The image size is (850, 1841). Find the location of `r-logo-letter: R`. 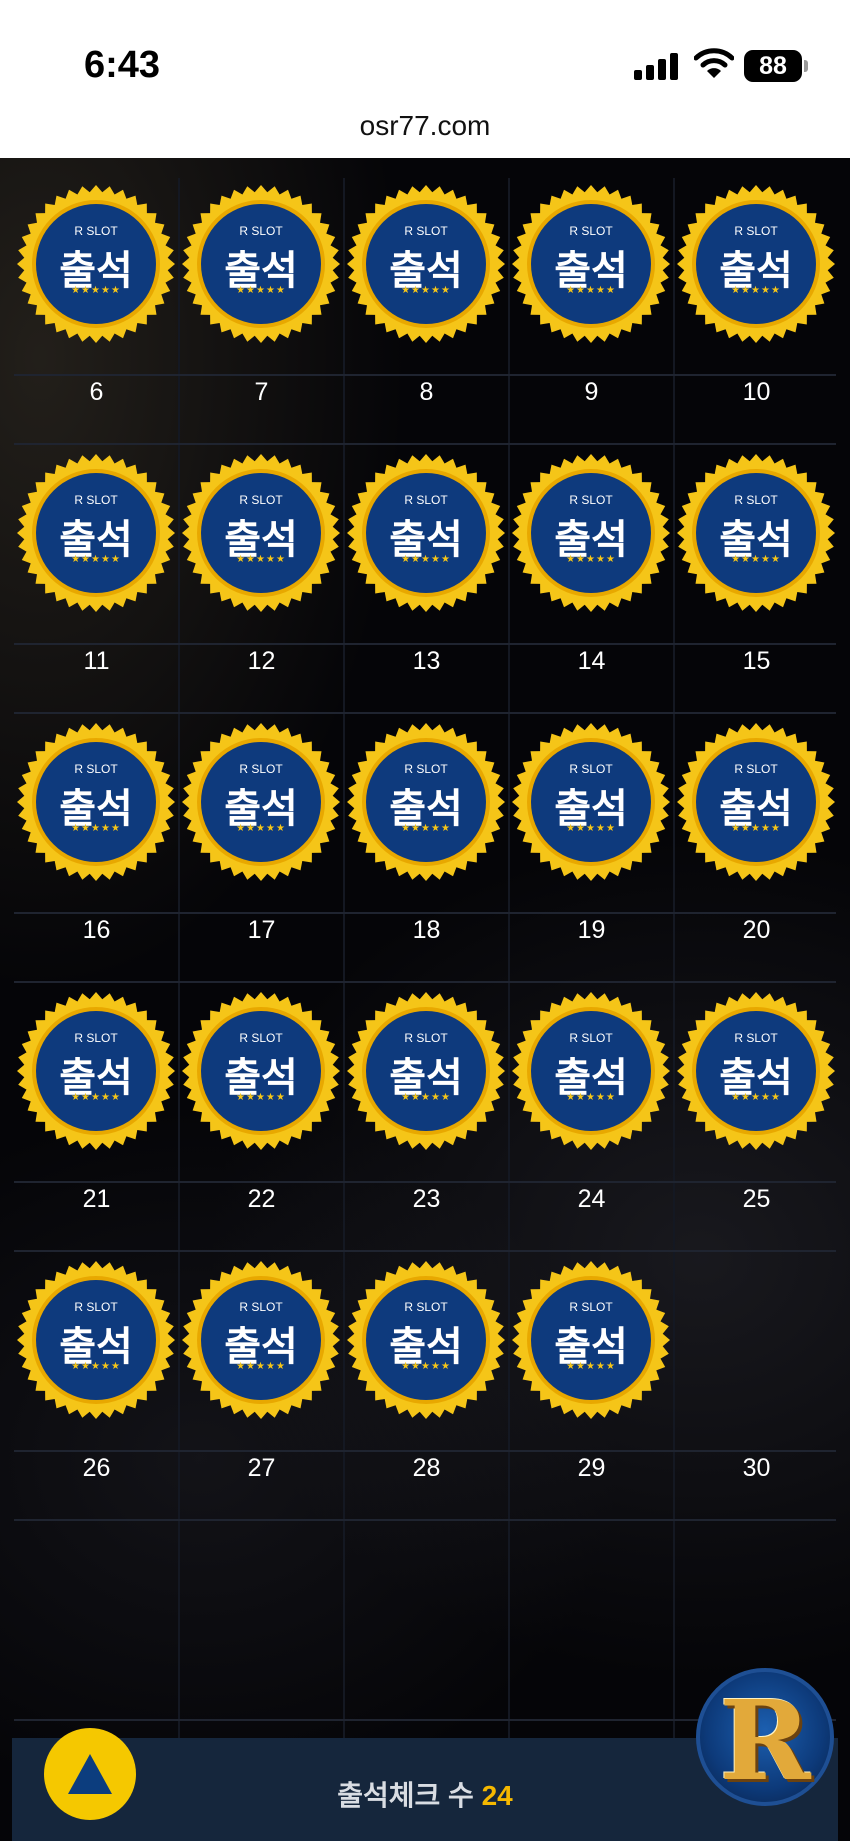

r-logo-letter: R is located at coordinates (765, 1740).